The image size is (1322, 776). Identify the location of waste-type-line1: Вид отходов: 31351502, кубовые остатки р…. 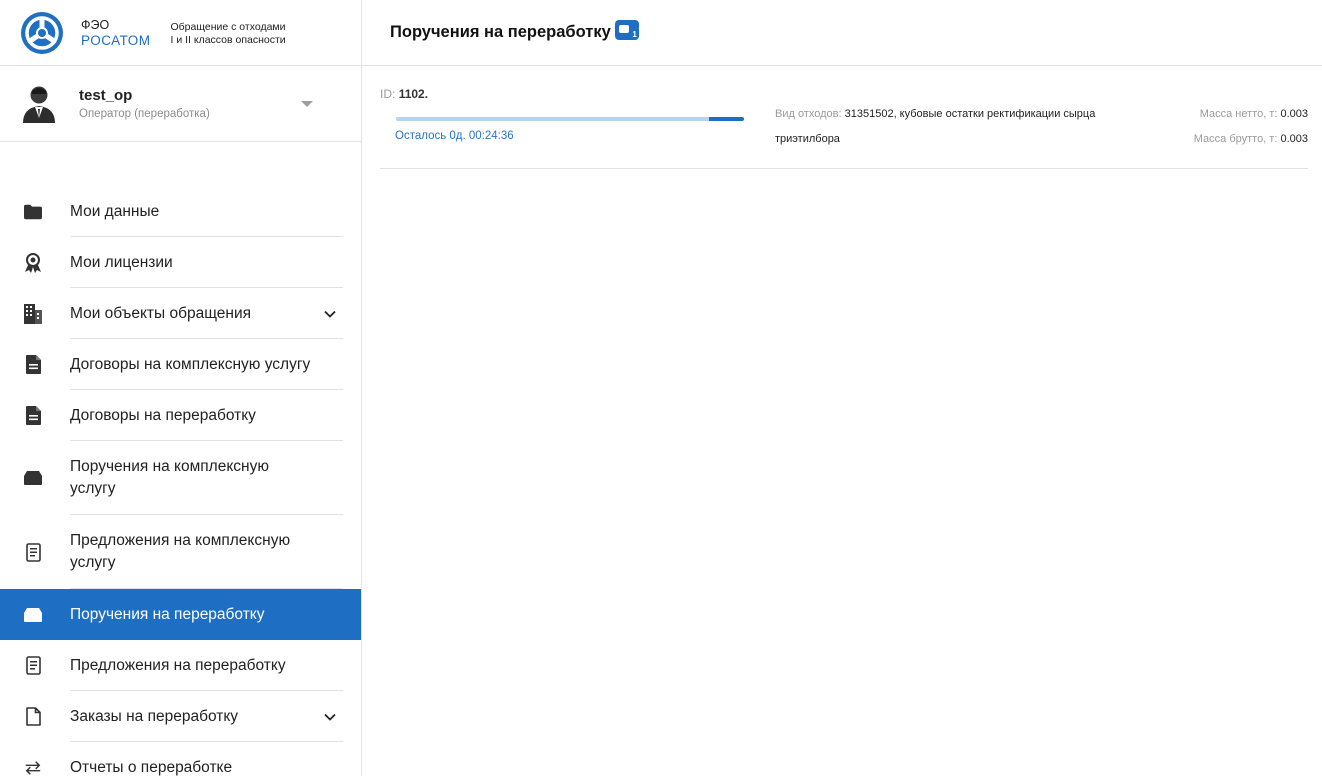
(965, 114).